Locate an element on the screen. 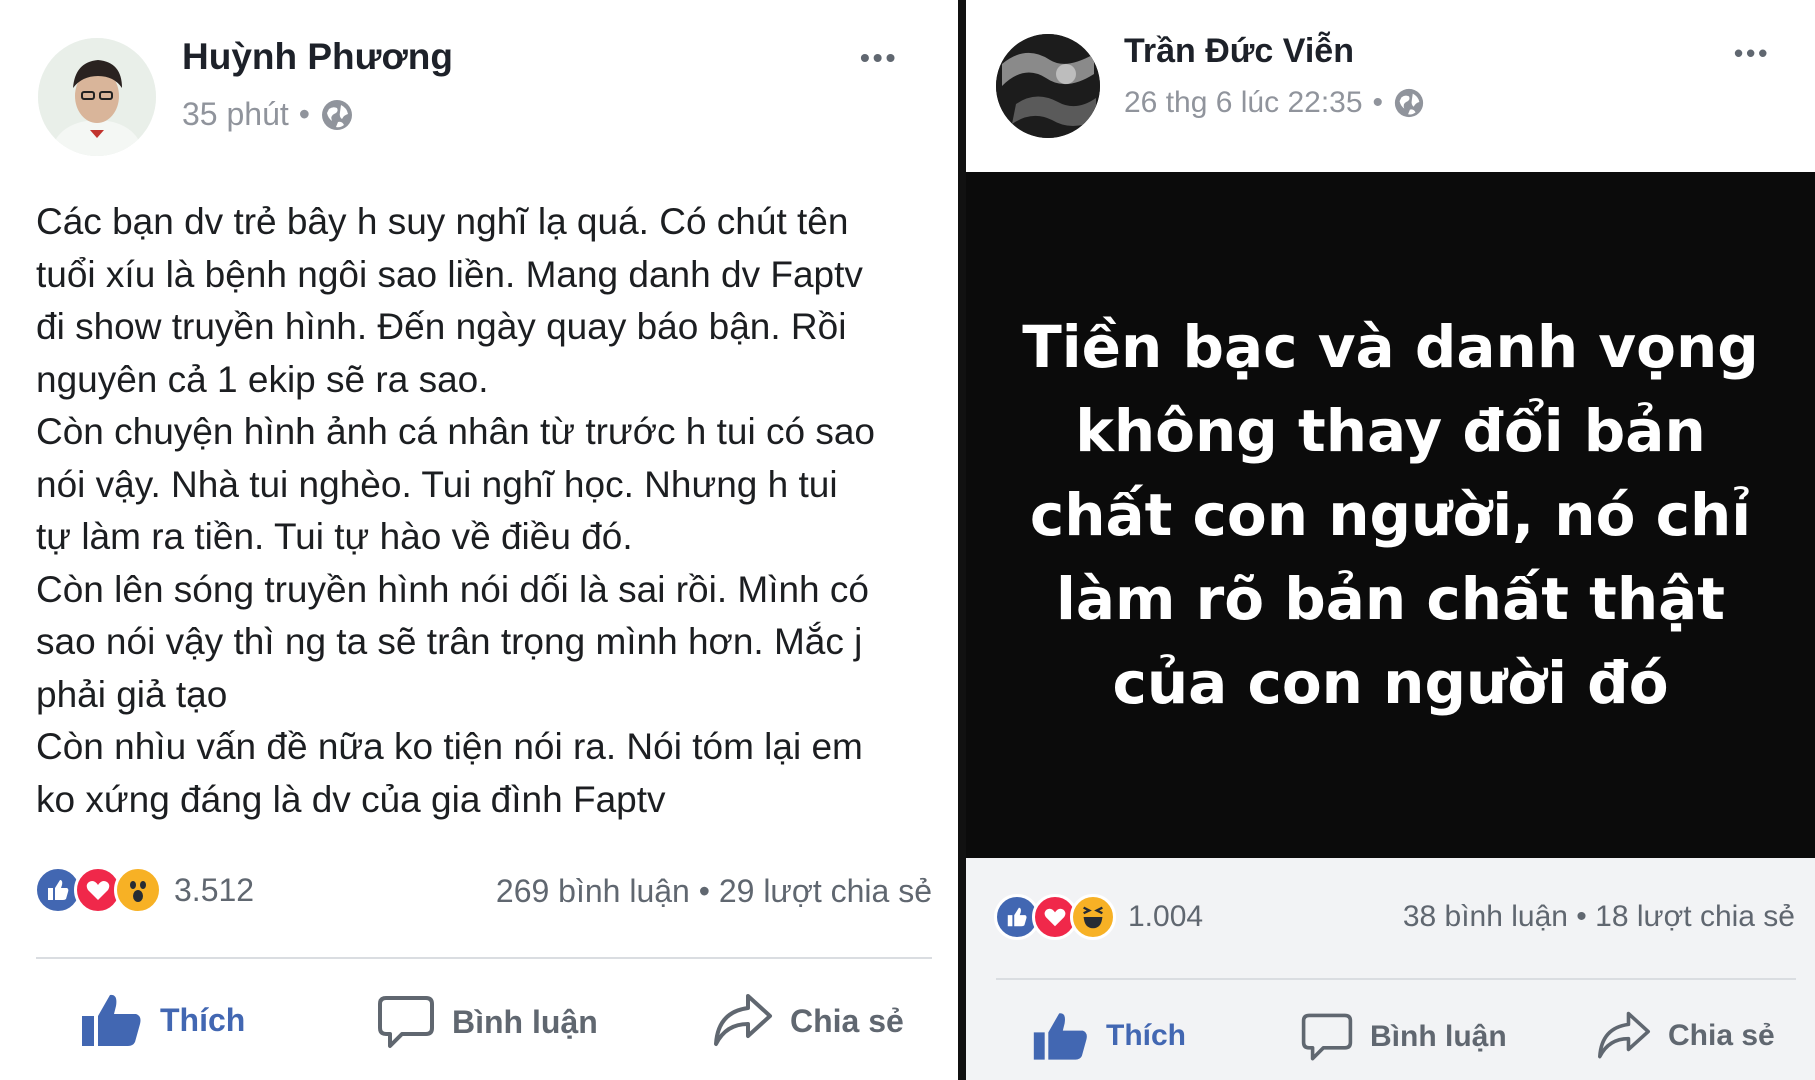 This screenshot has height=1080, width=1815. right-share-label: Chia sẻ is located at coordinates (1721, 1035).